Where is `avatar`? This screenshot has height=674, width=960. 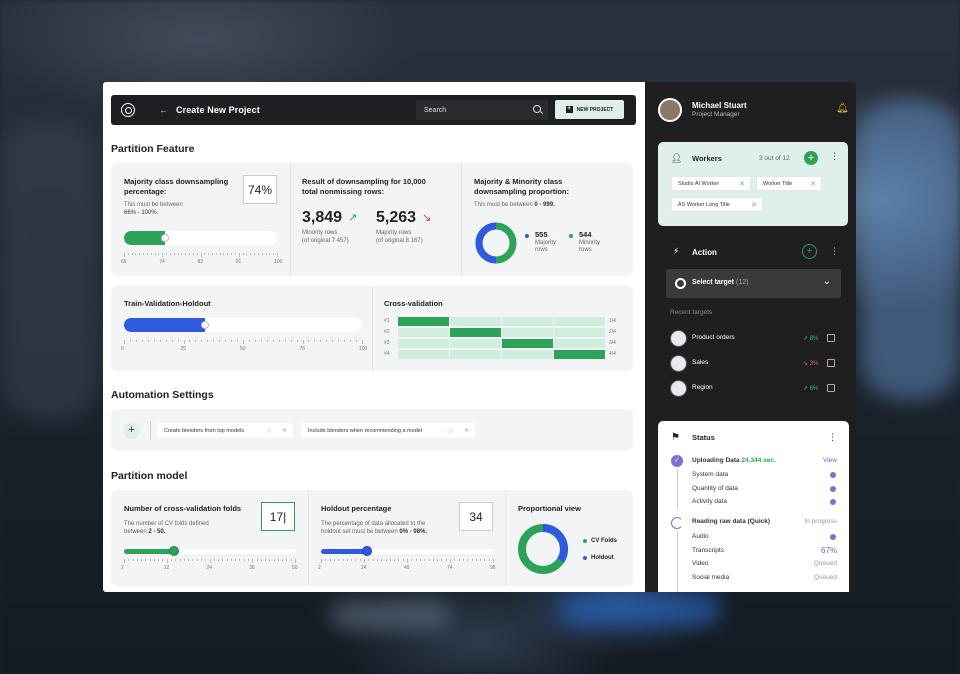 avatar is located at coordinates (670, 110).